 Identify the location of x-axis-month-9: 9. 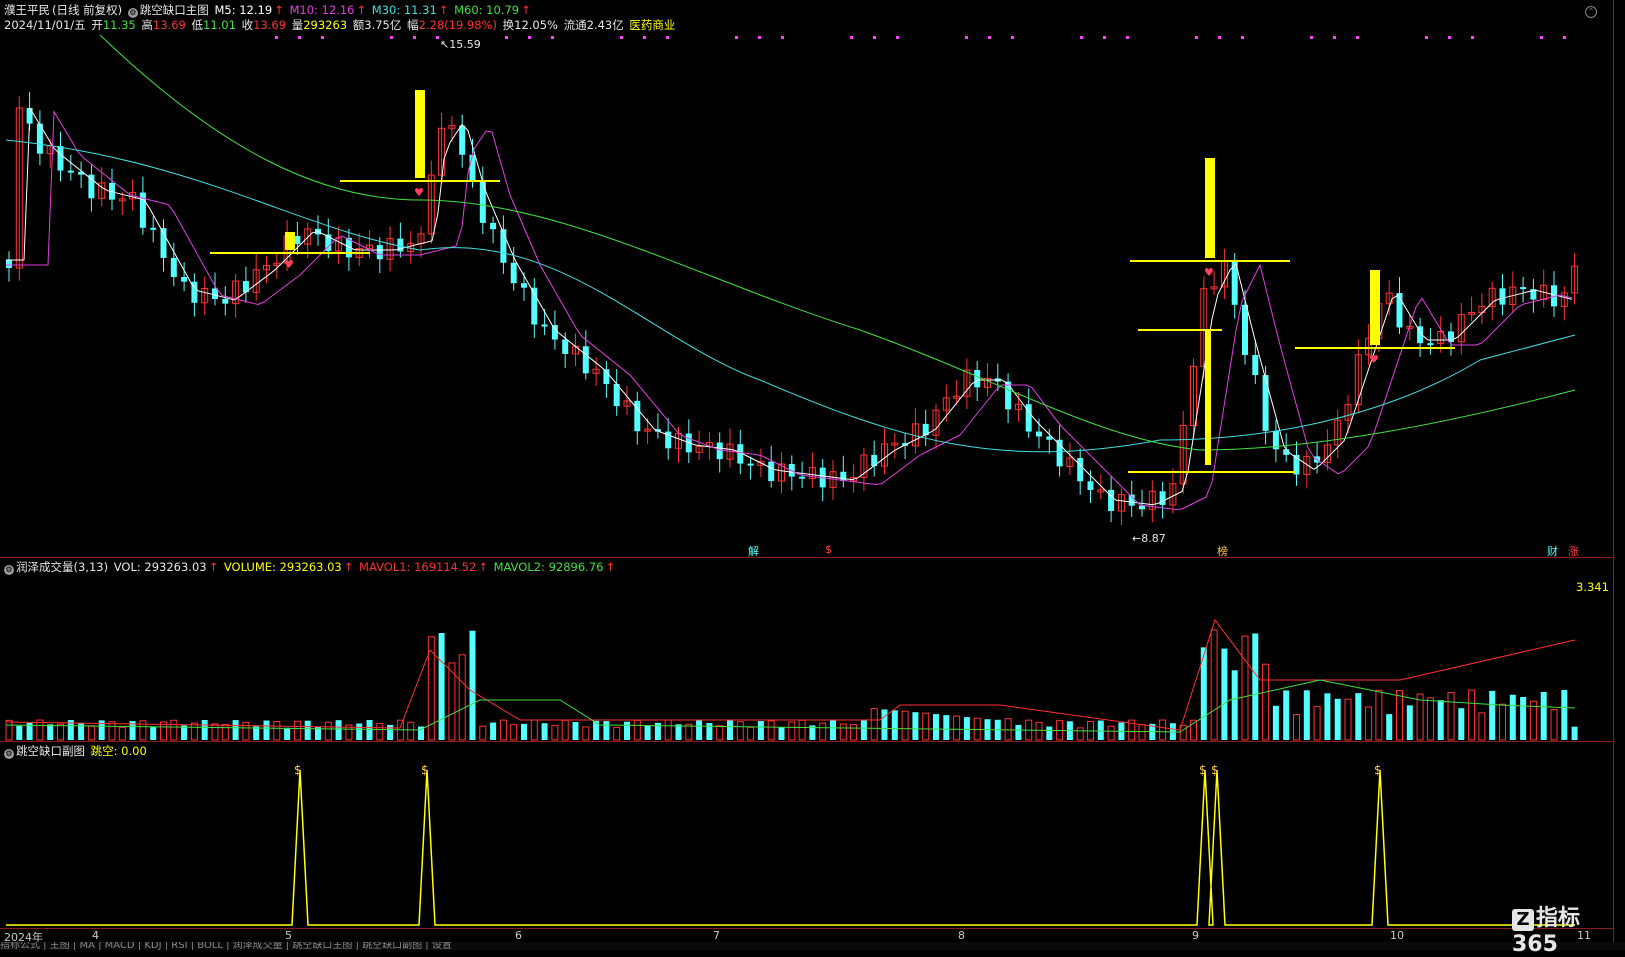
(1195, 935).